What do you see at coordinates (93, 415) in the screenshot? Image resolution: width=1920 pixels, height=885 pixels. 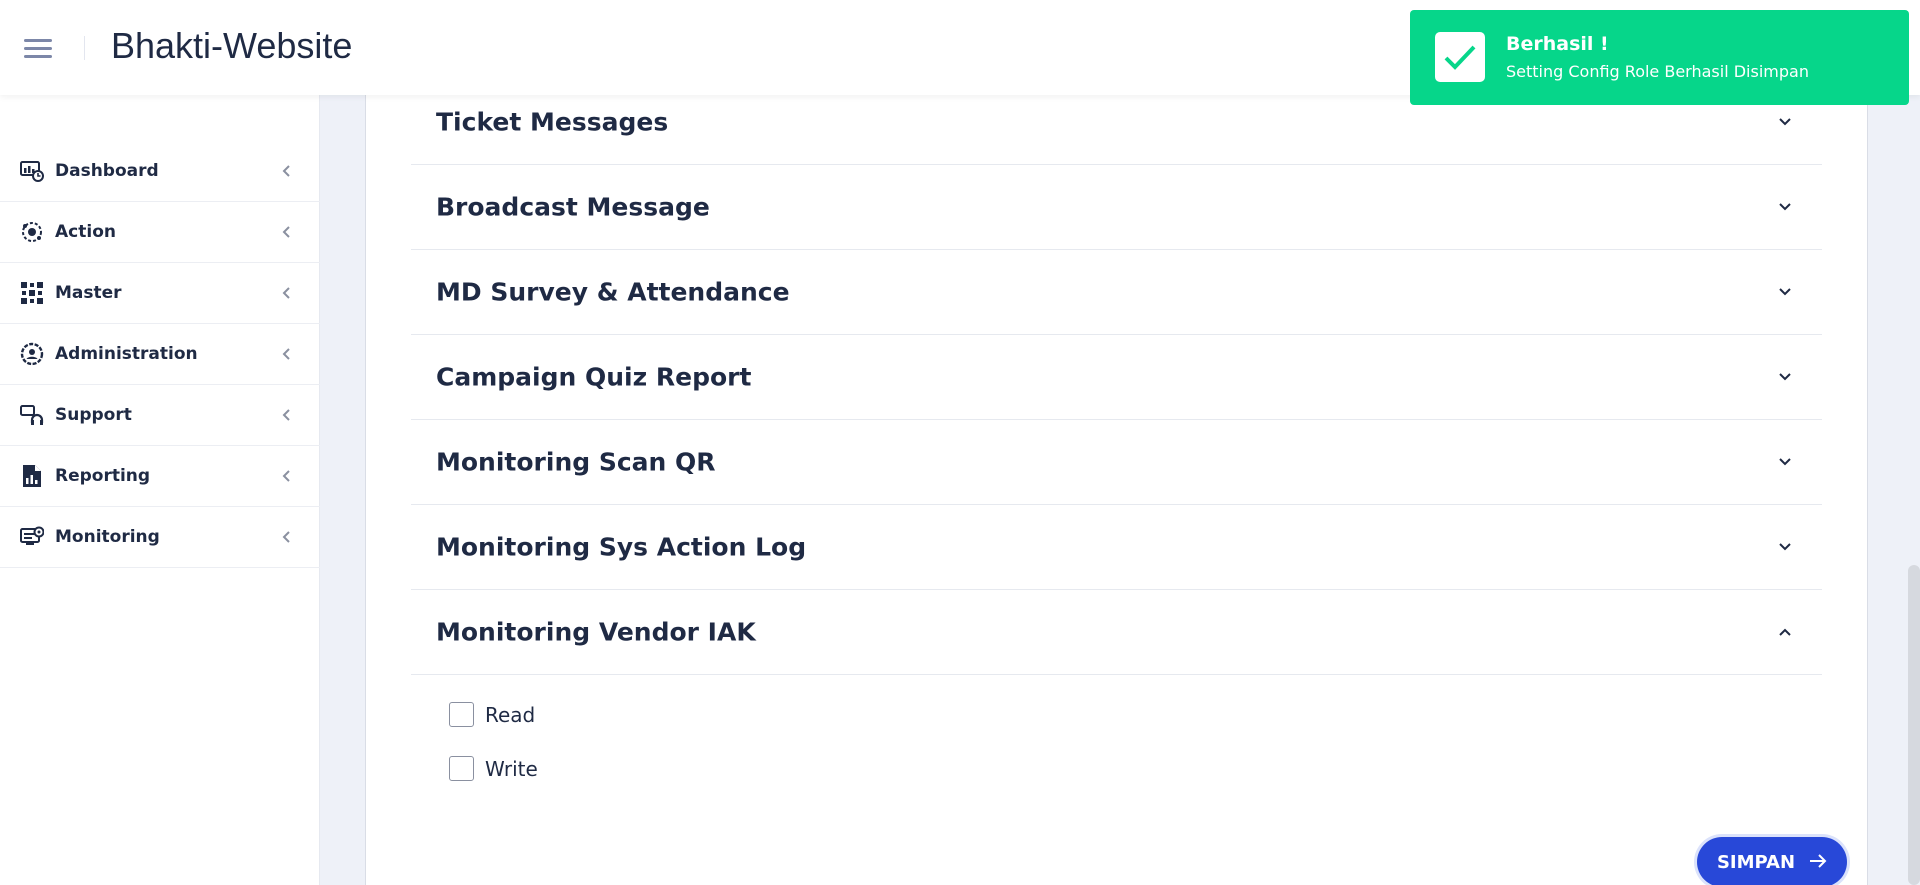 I see `sidebar-item-label: Support` at bounding box center [93, 415].